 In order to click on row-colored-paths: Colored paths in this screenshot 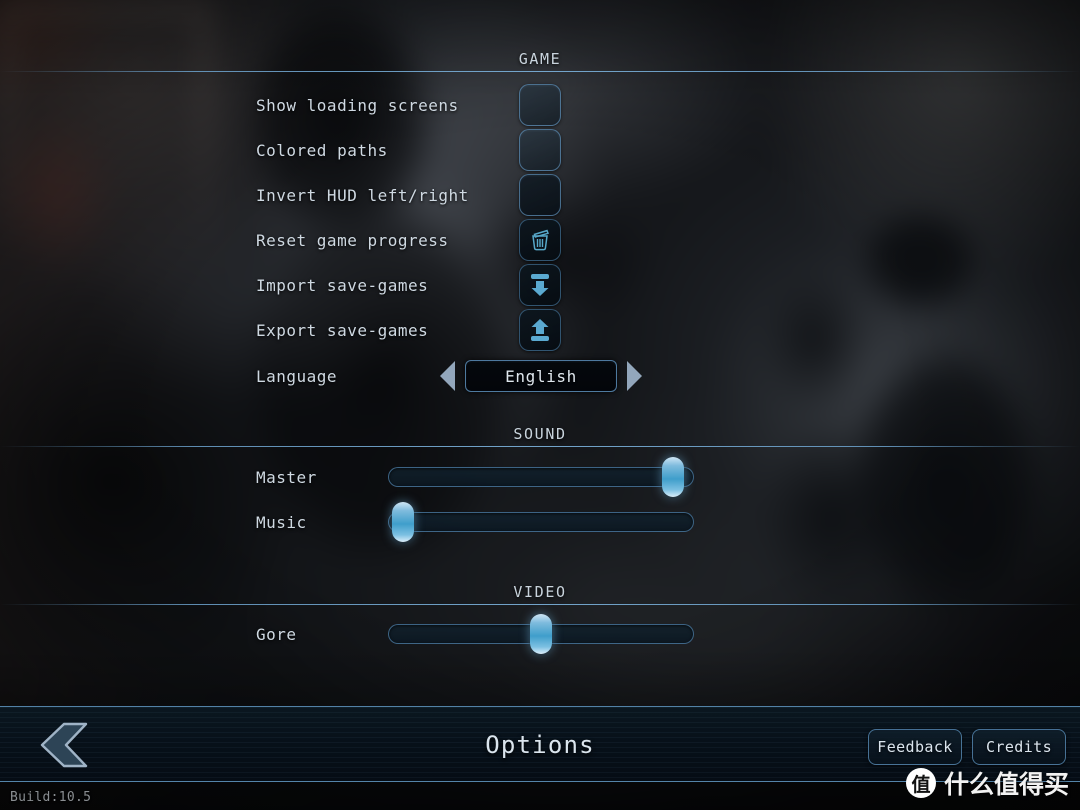, I will do `click(540, 150)`.